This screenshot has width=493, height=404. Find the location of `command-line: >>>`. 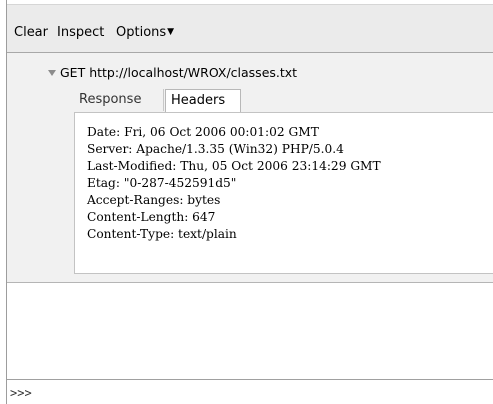

command-line: >>> is located at coordinates (250, 392).